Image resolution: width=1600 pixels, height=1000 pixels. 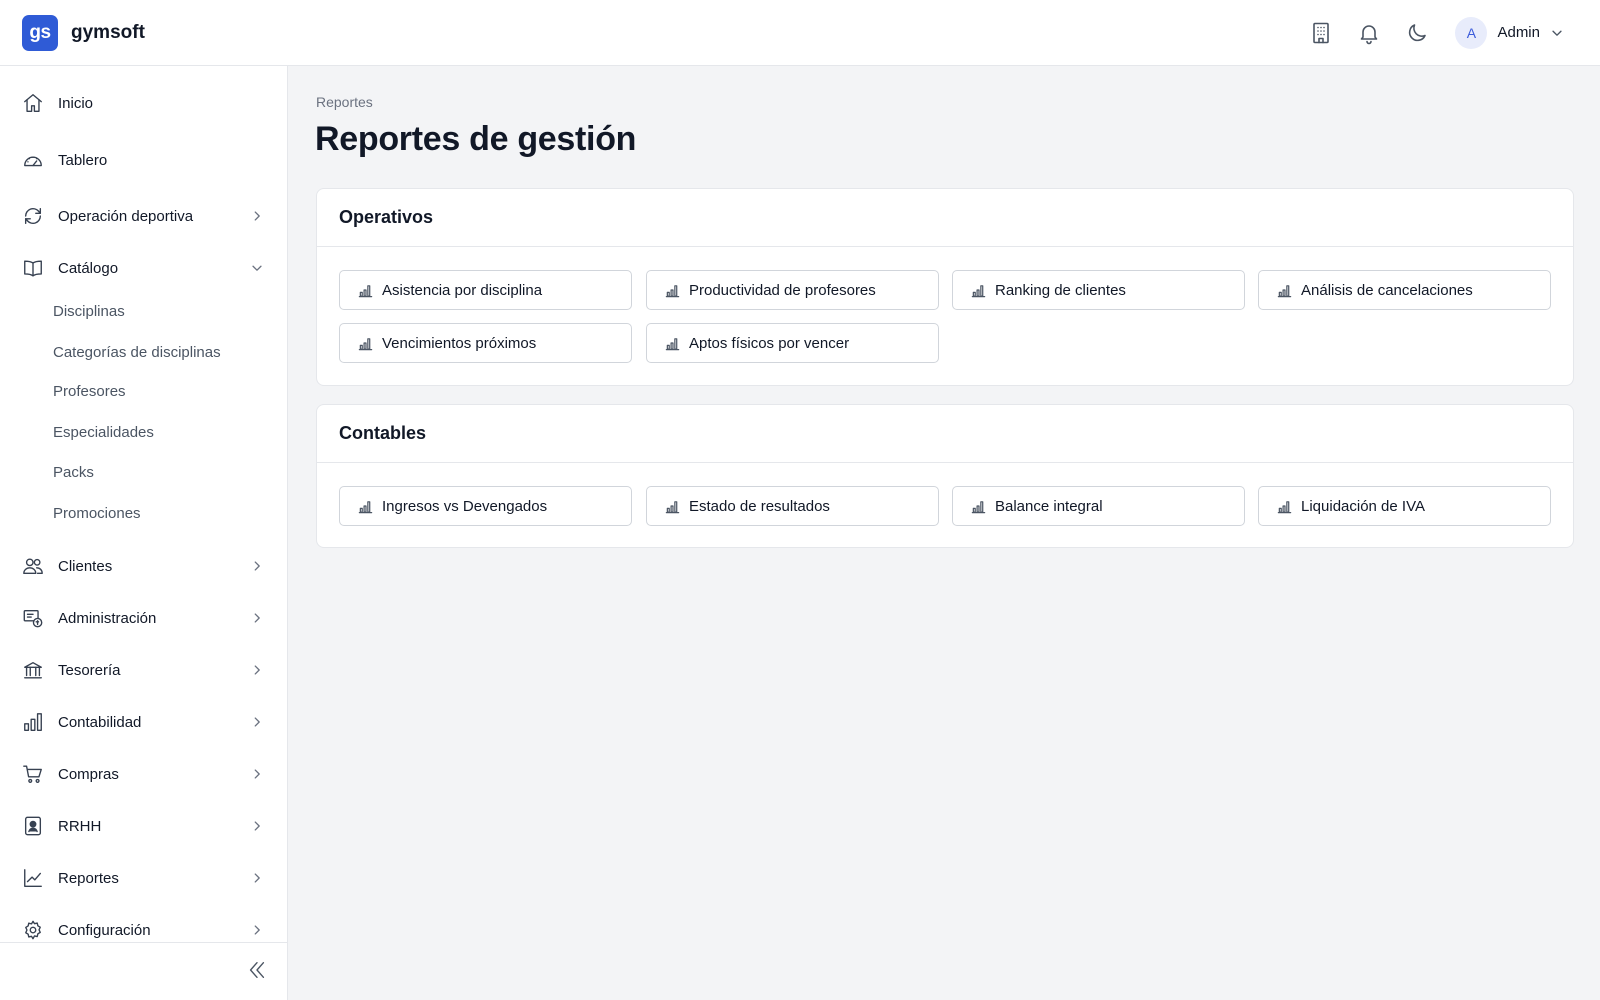 What do you see at coordinates (144, 566) in the screenshot?
I see `sidebar-item-clientes: Clientes` at bounding box center [144, 566].